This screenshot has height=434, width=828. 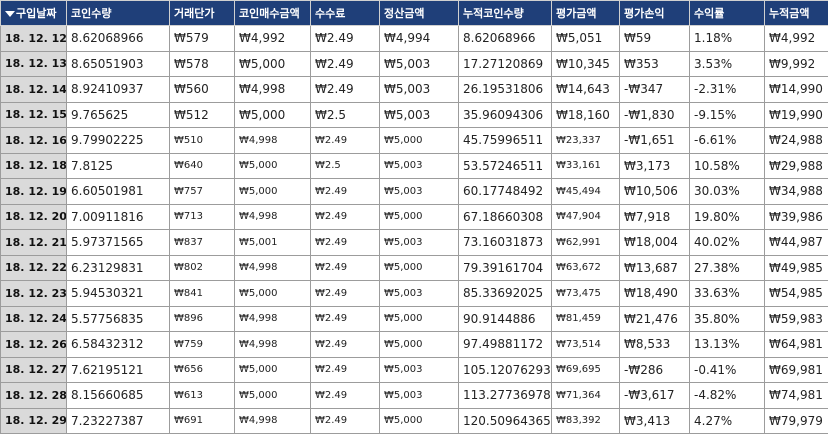 I want to click on cell-coin-qty: 9.79902225, so click(x=118, y=140).